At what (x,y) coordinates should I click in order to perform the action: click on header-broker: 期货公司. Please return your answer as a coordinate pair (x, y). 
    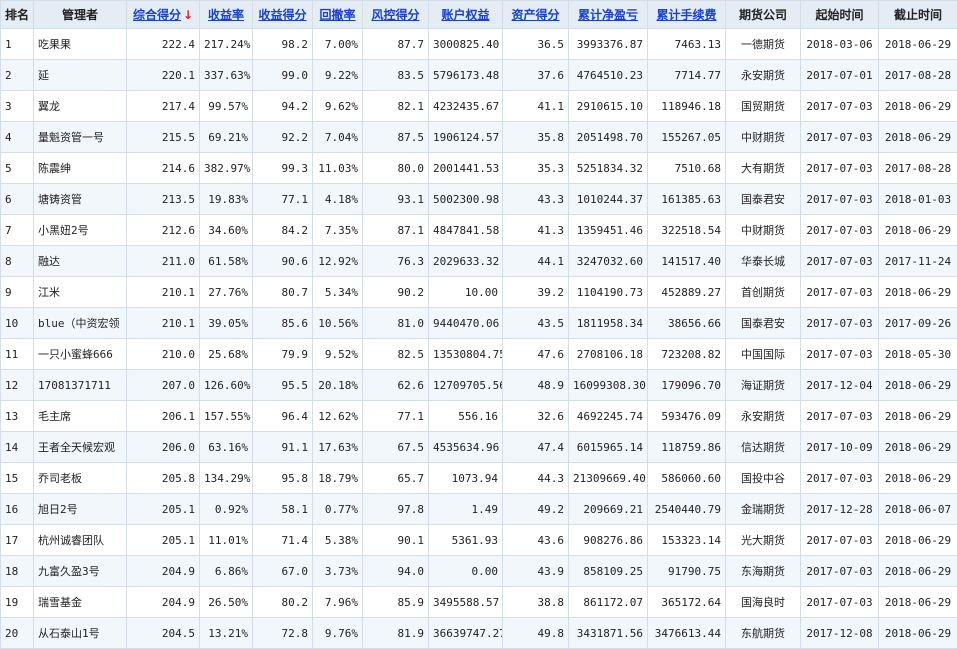
    Looking at the image, I should click on (763, 15).